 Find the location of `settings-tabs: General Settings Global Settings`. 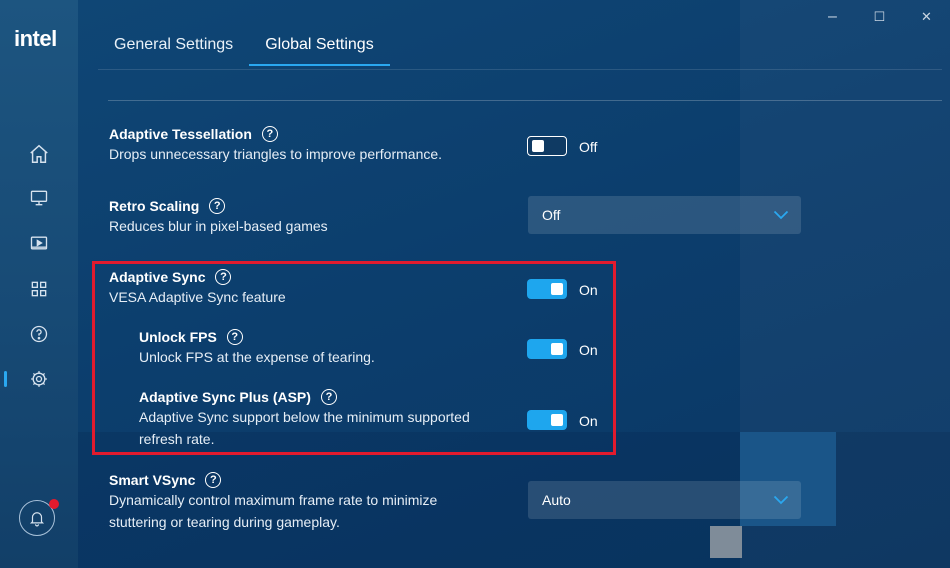

settings-tabs: General Settings Global Settings is located at coordinates (244, 49).